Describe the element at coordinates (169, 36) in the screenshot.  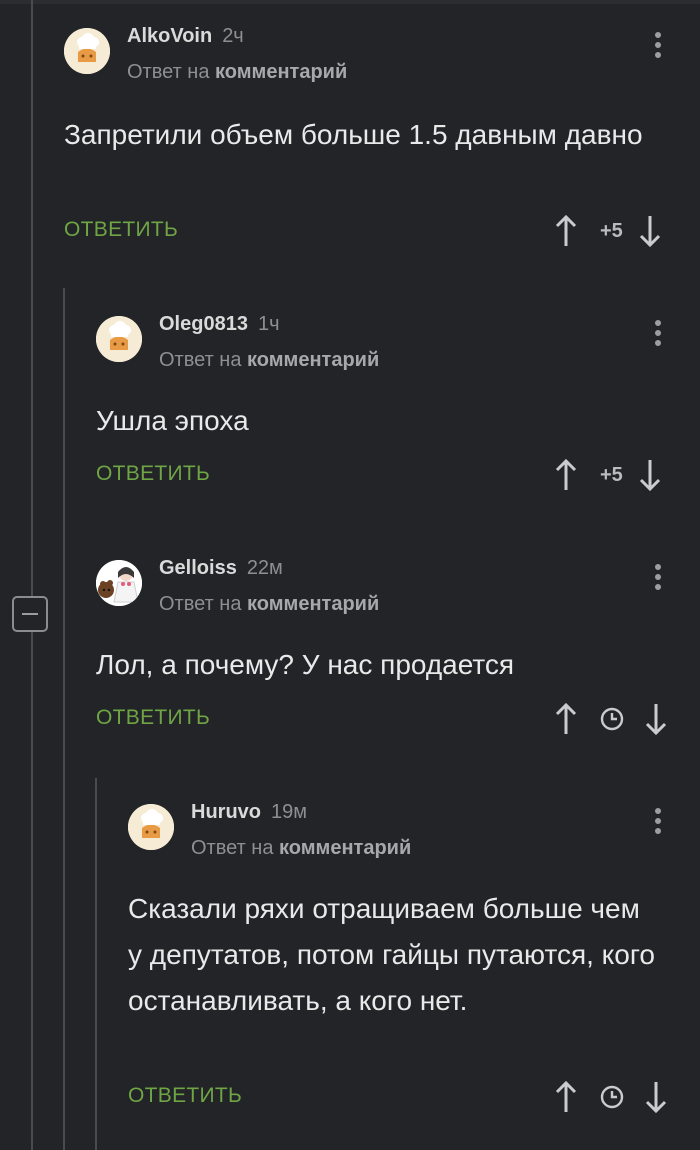
I see `author-name: AlkoVoin` at that location.